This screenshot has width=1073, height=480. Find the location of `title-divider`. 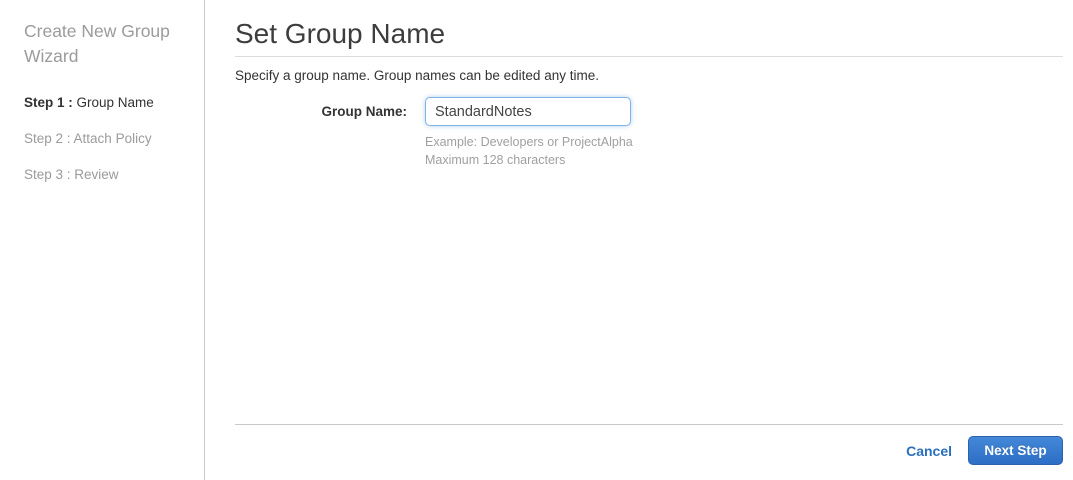

title-divider is located at coordinates (649, 56).